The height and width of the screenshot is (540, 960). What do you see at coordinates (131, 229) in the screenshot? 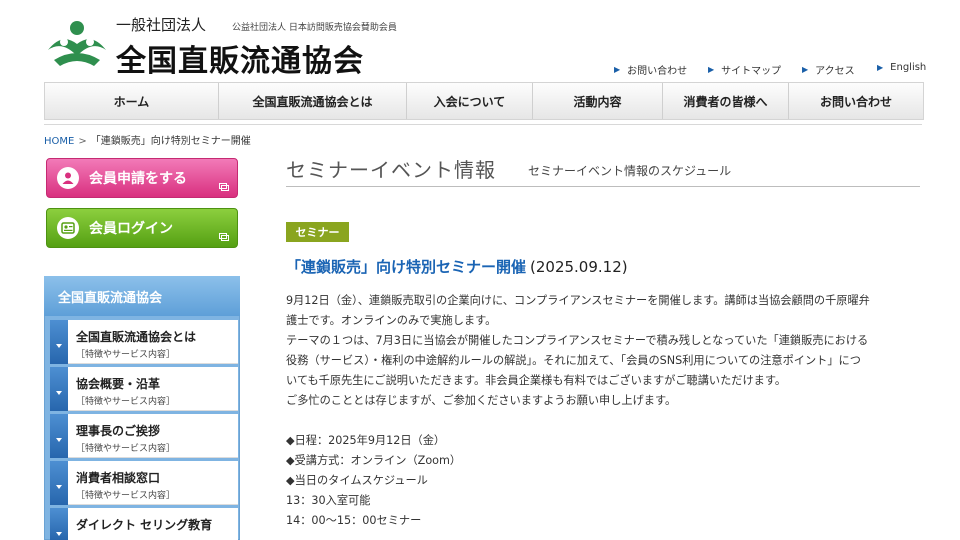
I see `member-login-label: 会員ログイン` at bounding box center [131, 229].